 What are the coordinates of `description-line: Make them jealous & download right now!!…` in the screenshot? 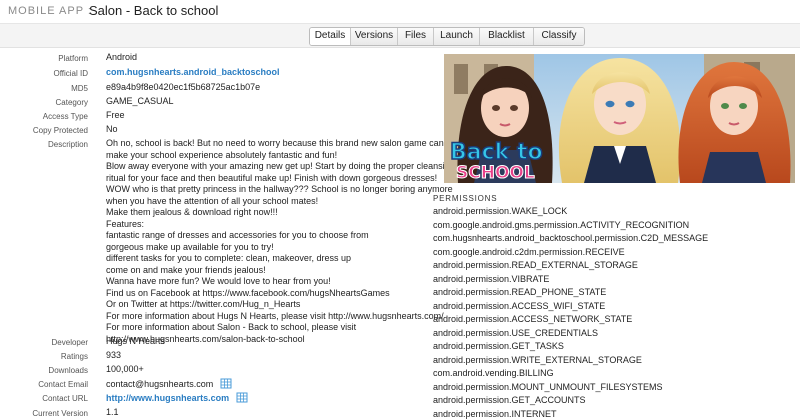 It's located at (192, 212).